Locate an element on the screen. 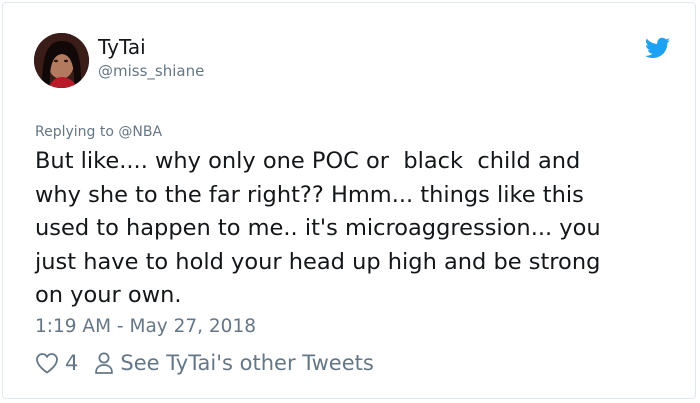 The height and width of the screenshot is (403, 700). heart-icon is located at coordinates (47, 363).